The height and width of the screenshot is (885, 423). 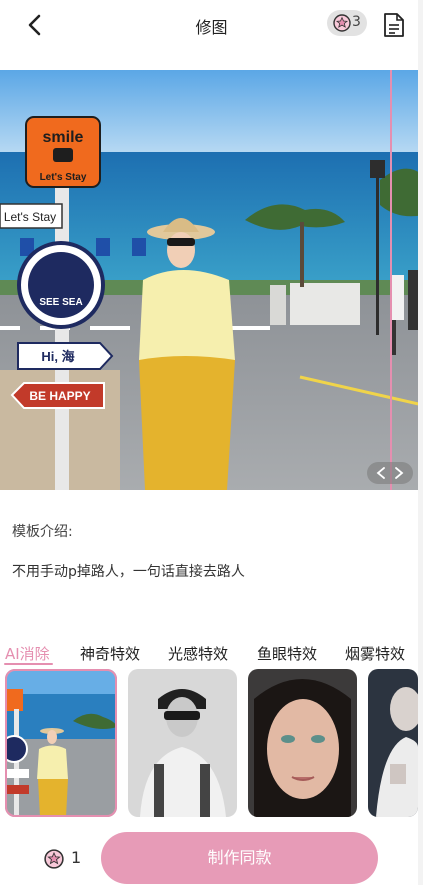 What do you see at coordinates (375, 653) in the screenshot?
I see `tab-smoke-effect: 烟雾特效` at bounding box center [375, 653].